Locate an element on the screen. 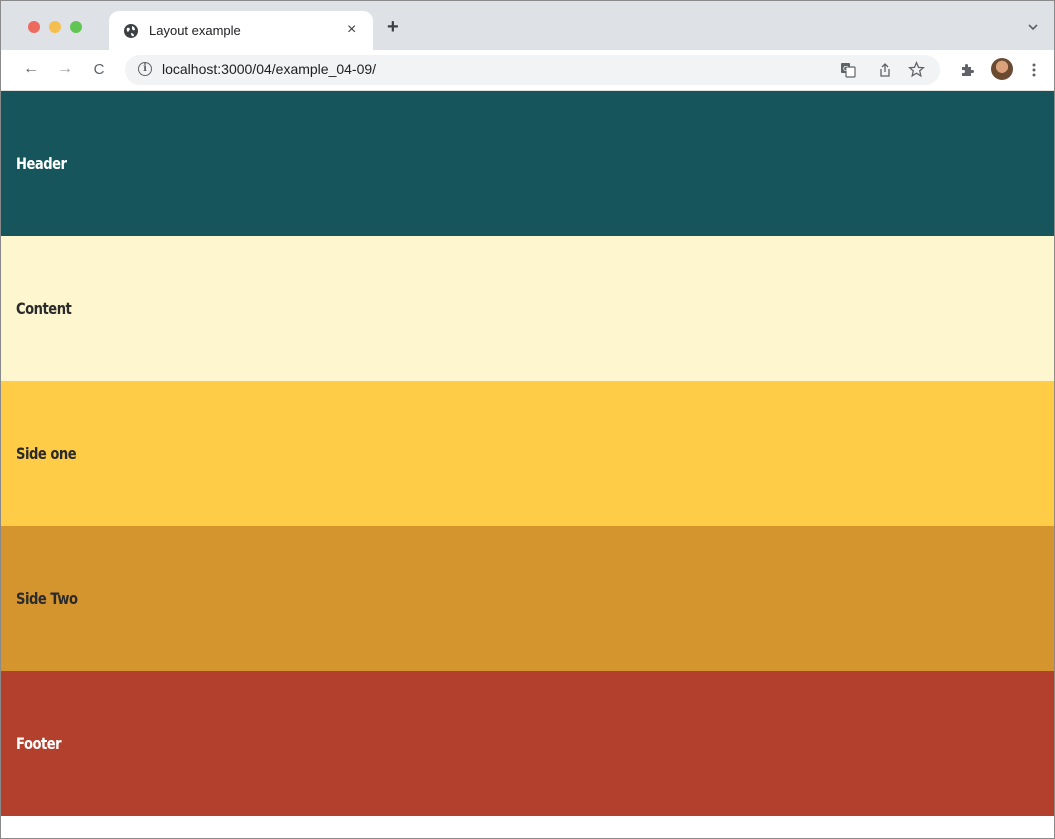  back-button: ← is located at coordinates (31, 69).